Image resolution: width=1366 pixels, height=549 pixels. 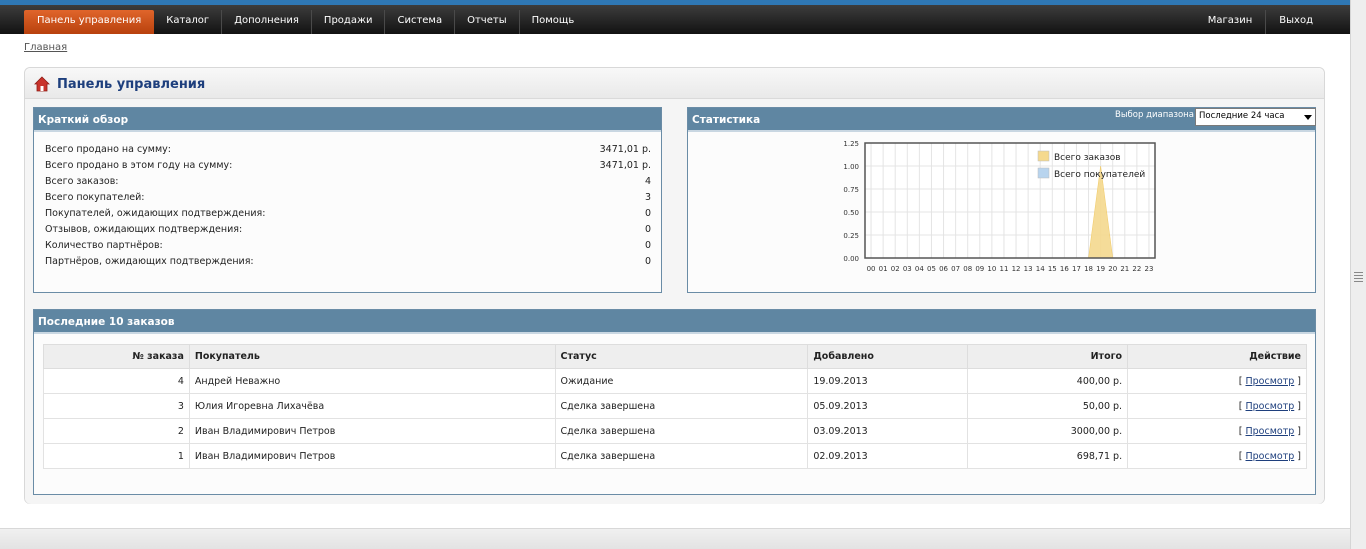 I want to click on chart-y-tick-label: 0.25, so click(x=851, y=236).